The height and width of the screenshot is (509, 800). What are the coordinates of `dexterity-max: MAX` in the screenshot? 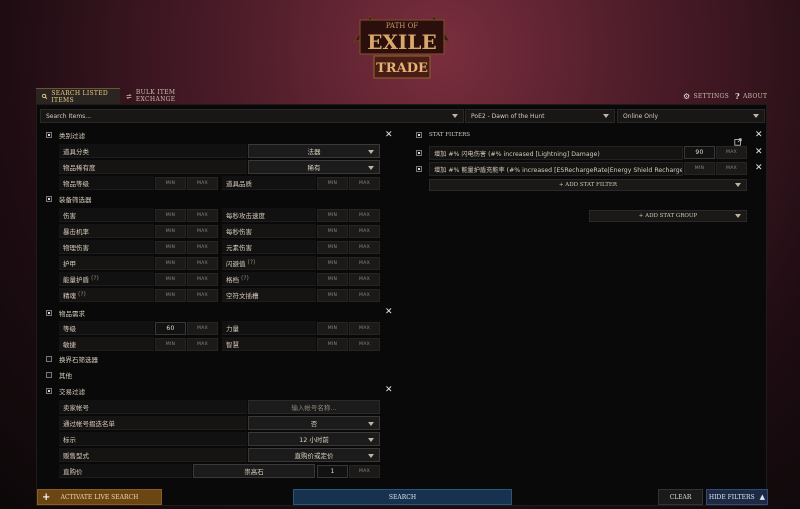 It's located at (202, 344).